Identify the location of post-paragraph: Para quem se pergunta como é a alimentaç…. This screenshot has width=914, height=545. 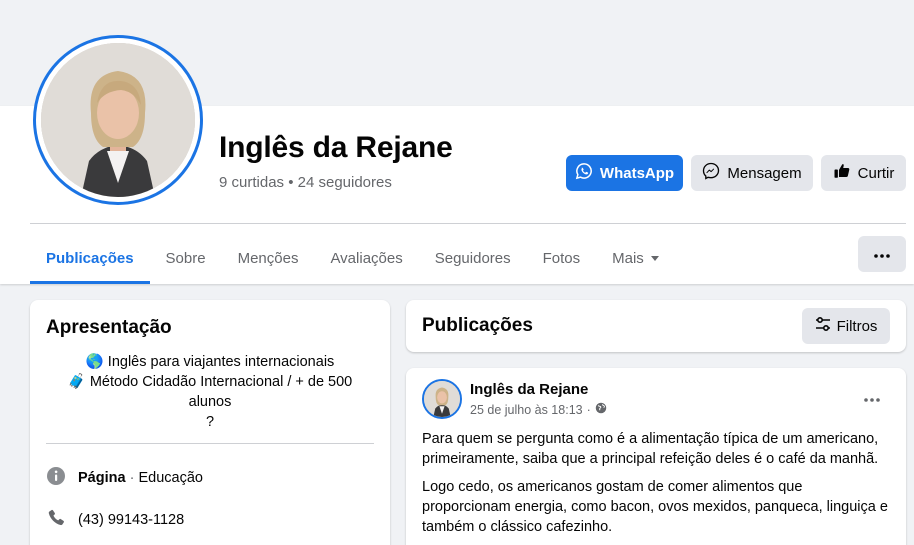
(650, 449).